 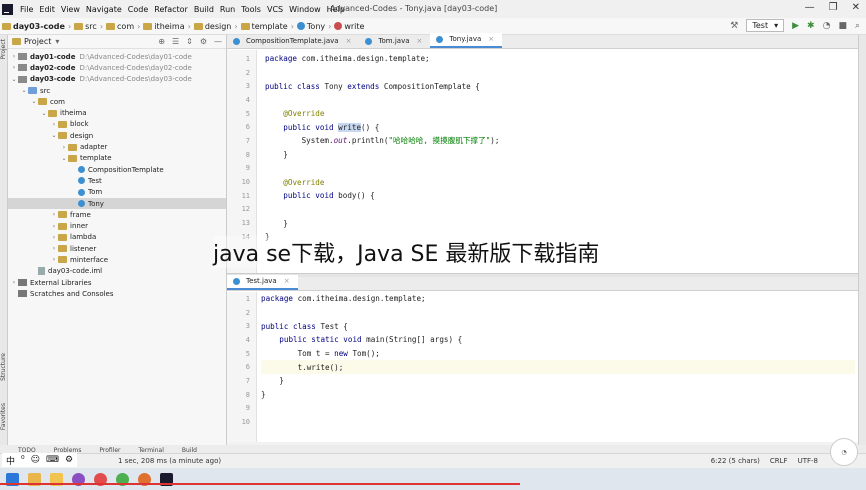 What do you see at coordinates (251, 9) in the screenshot?
I see `menu-tools: Tools` at bounding box center [251, 9].